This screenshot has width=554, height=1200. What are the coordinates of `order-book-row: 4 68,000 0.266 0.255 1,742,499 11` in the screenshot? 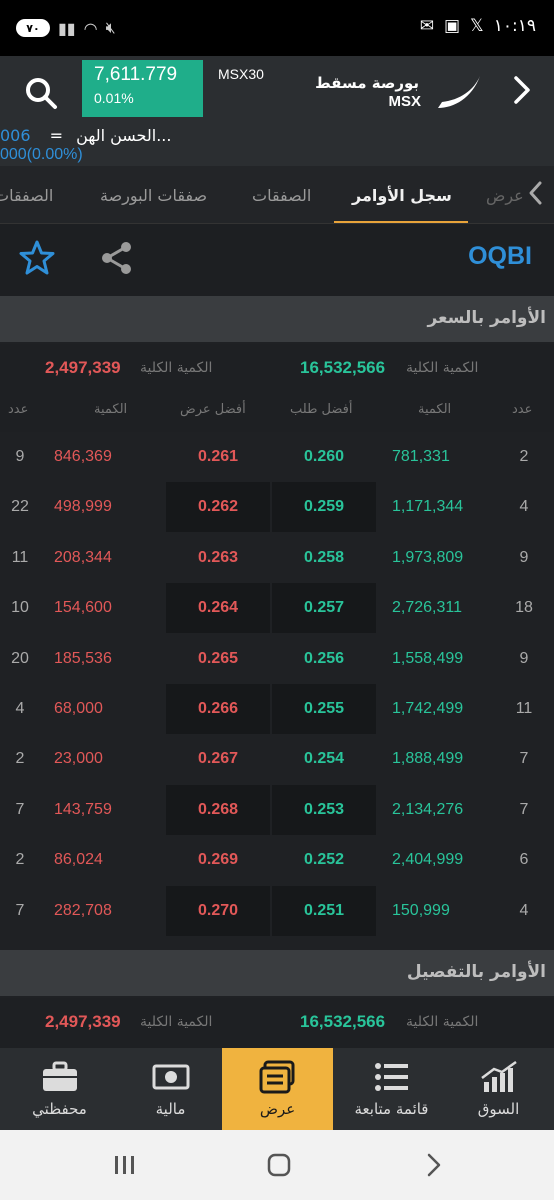 It's located at (277, 709).